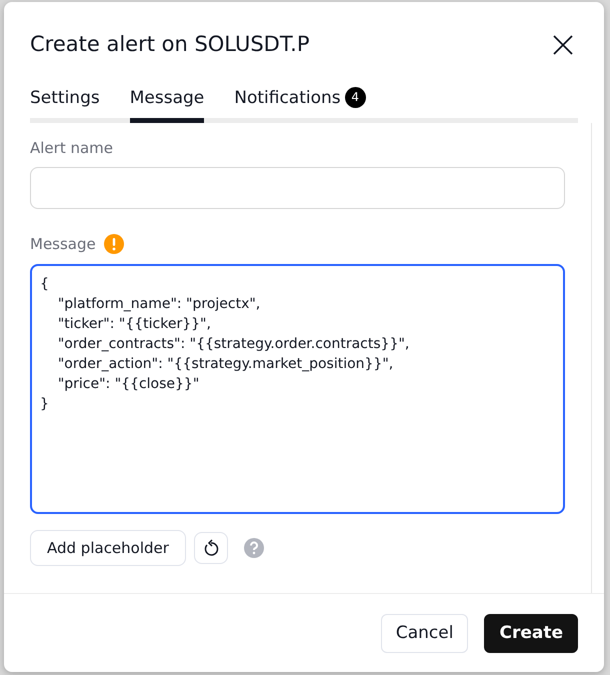 The height and width of the screenshot is (675, 610). Describe the element at coordinates (65, 104) in the screenshot. I see `tab: Settings` at that location.